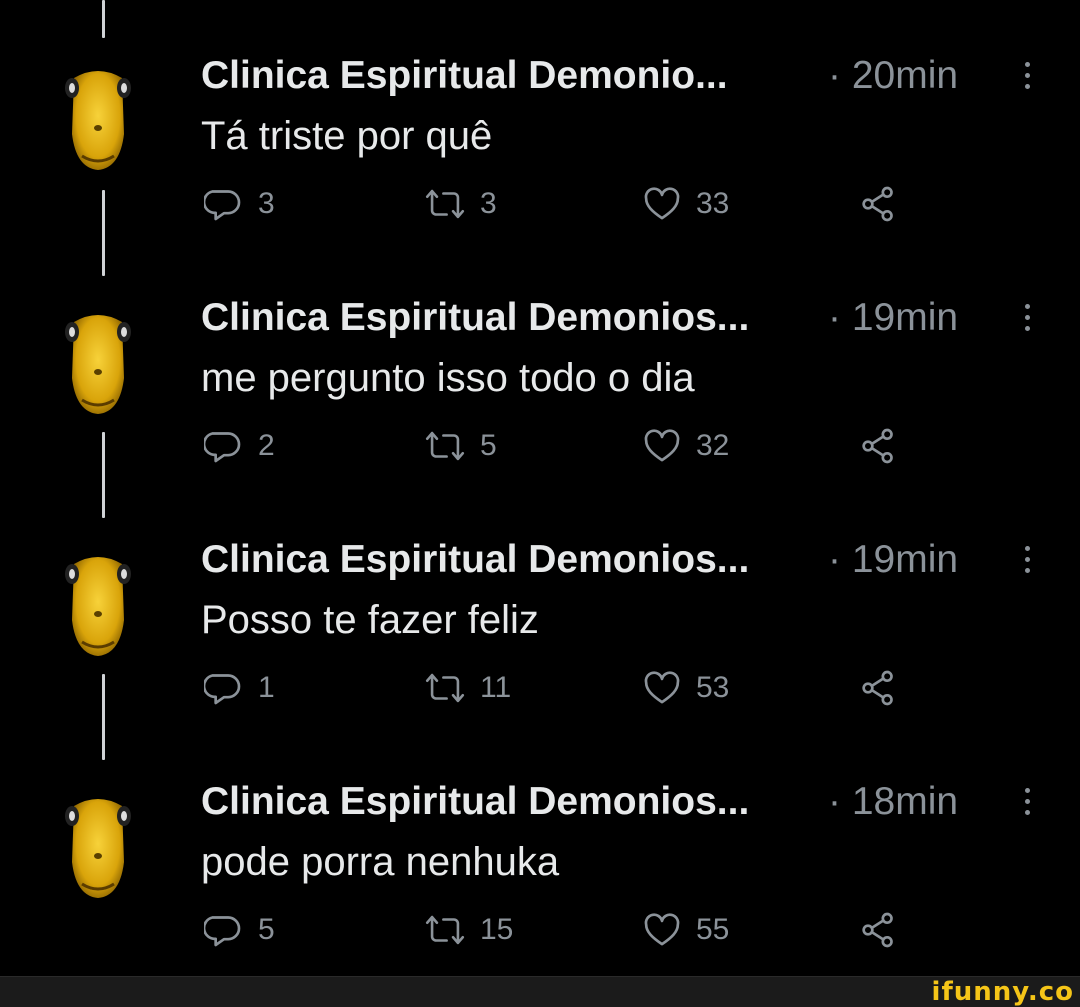 This screenshot has width=1080, height=1007. Describe the element at coordinates (685, 446) in the screenshot. I see `like-button: 32` at that location.